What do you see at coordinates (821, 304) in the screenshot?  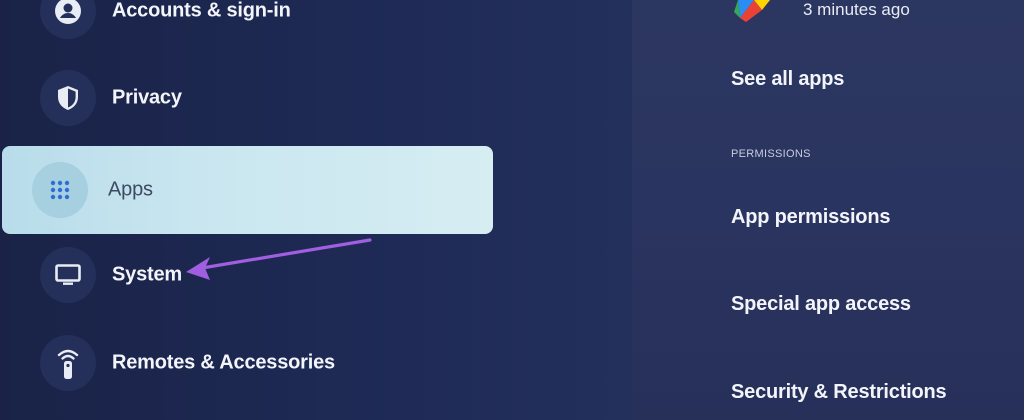 I see `special-app-access-item: Special app access` at bounding box center [821, 304].